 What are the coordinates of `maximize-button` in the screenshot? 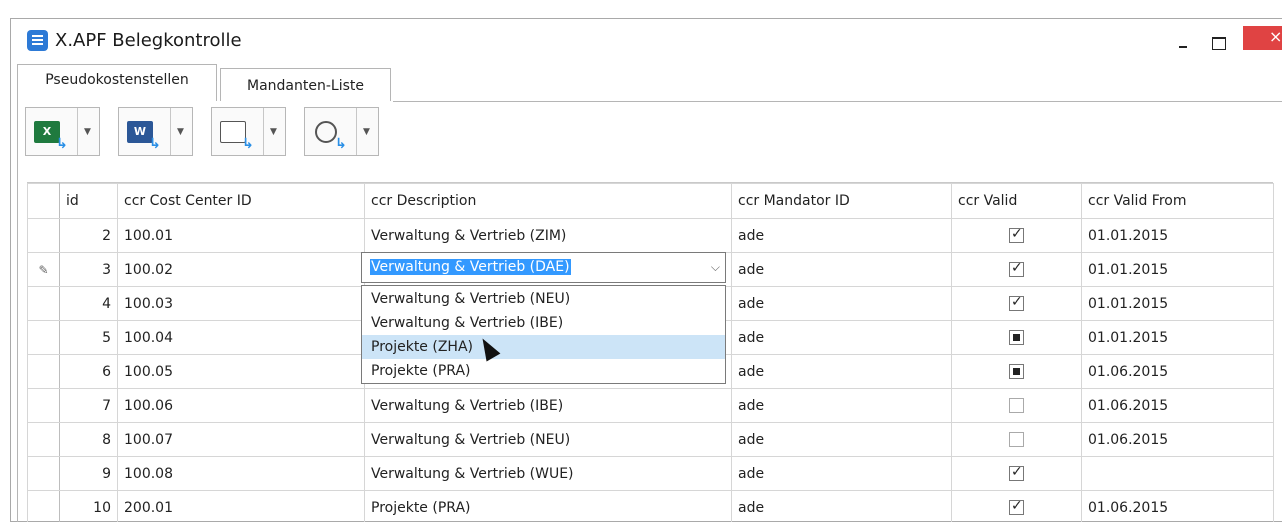 It's located at (1218, 41).